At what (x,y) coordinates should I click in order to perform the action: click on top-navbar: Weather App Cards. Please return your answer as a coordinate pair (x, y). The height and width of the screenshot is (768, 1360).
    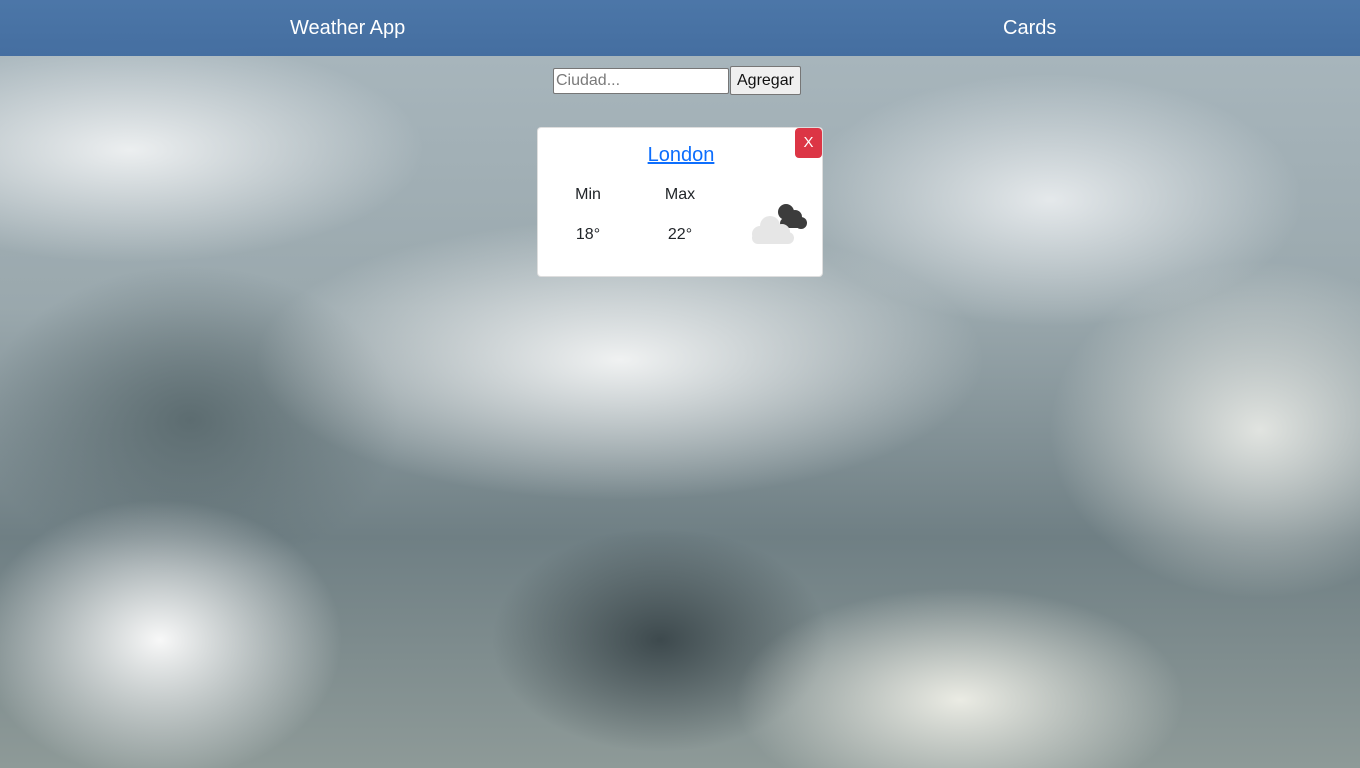
    Looking at the image, I should click on (680, 28).